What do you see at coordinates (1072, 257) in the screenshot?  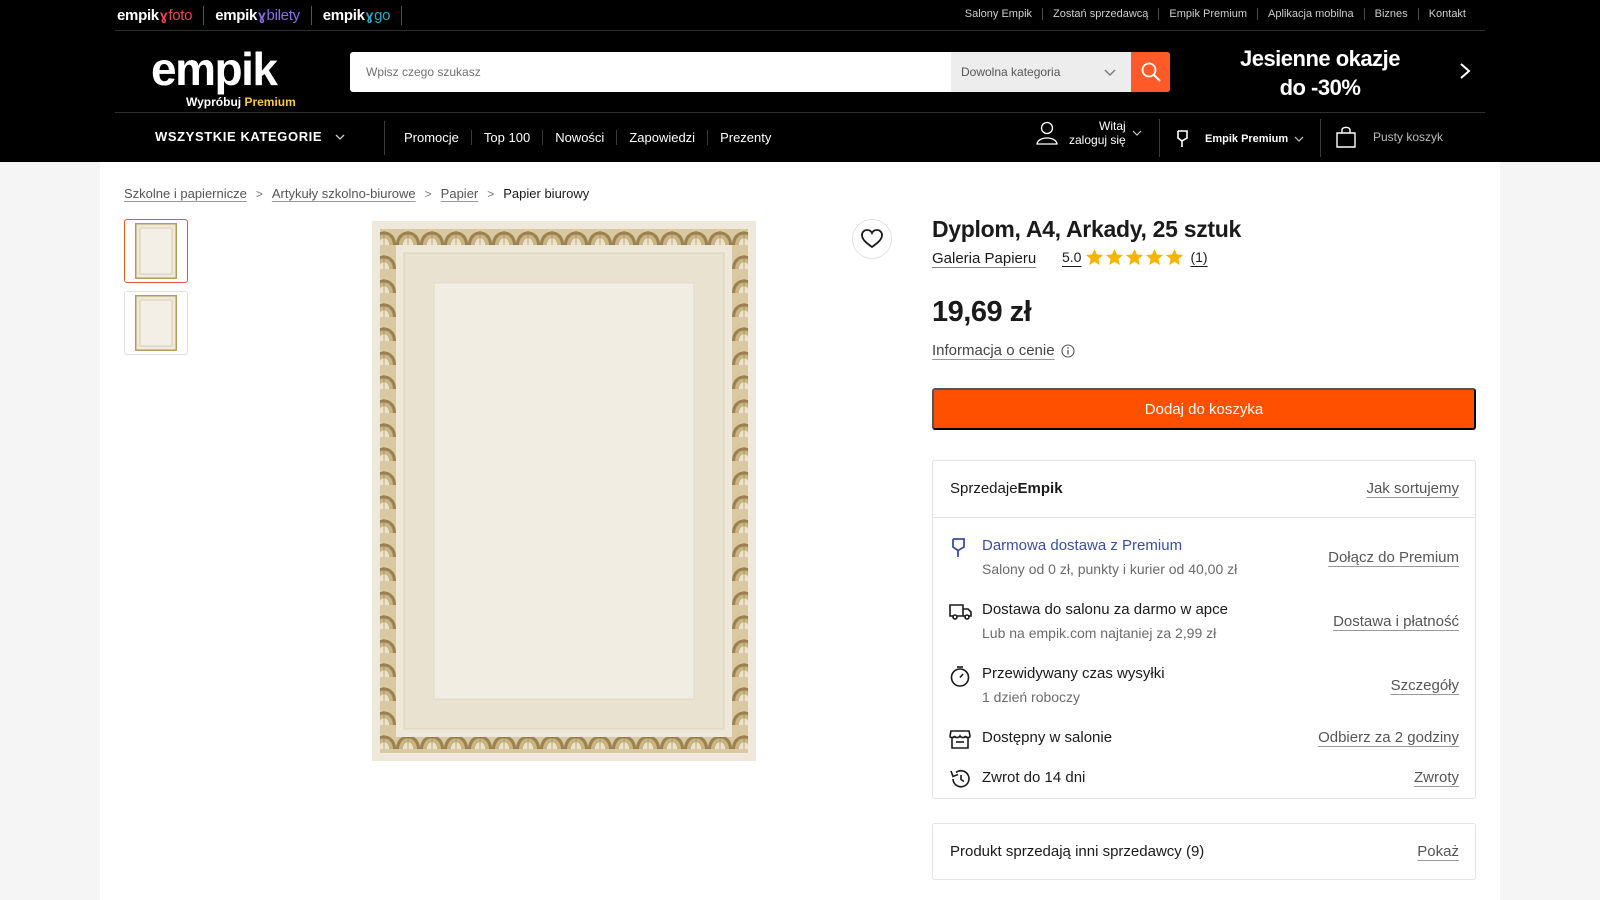 I see `rating-value: 5.0` at bounding box center [1072, 257].